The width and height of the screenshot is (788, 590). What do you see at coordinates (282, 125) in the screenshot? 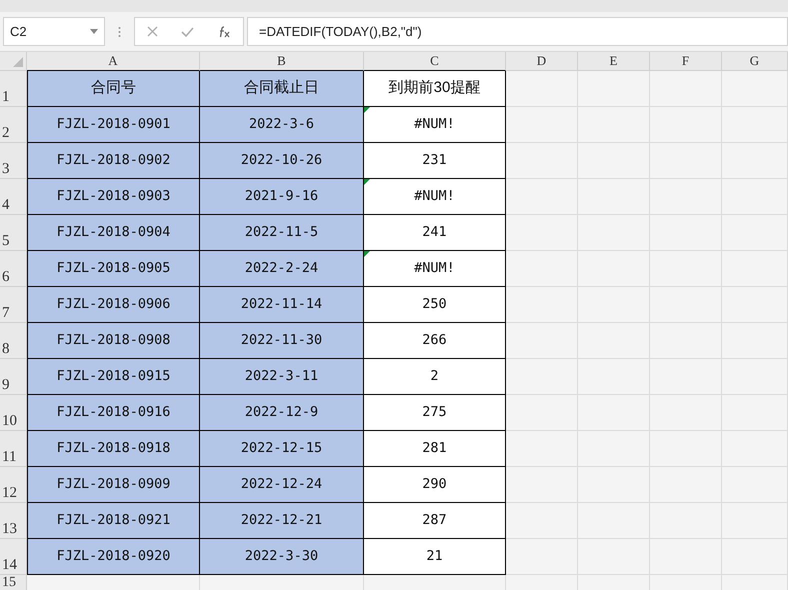
I see `table-cell: 2022-3-6` at bounding box center [282, 125].